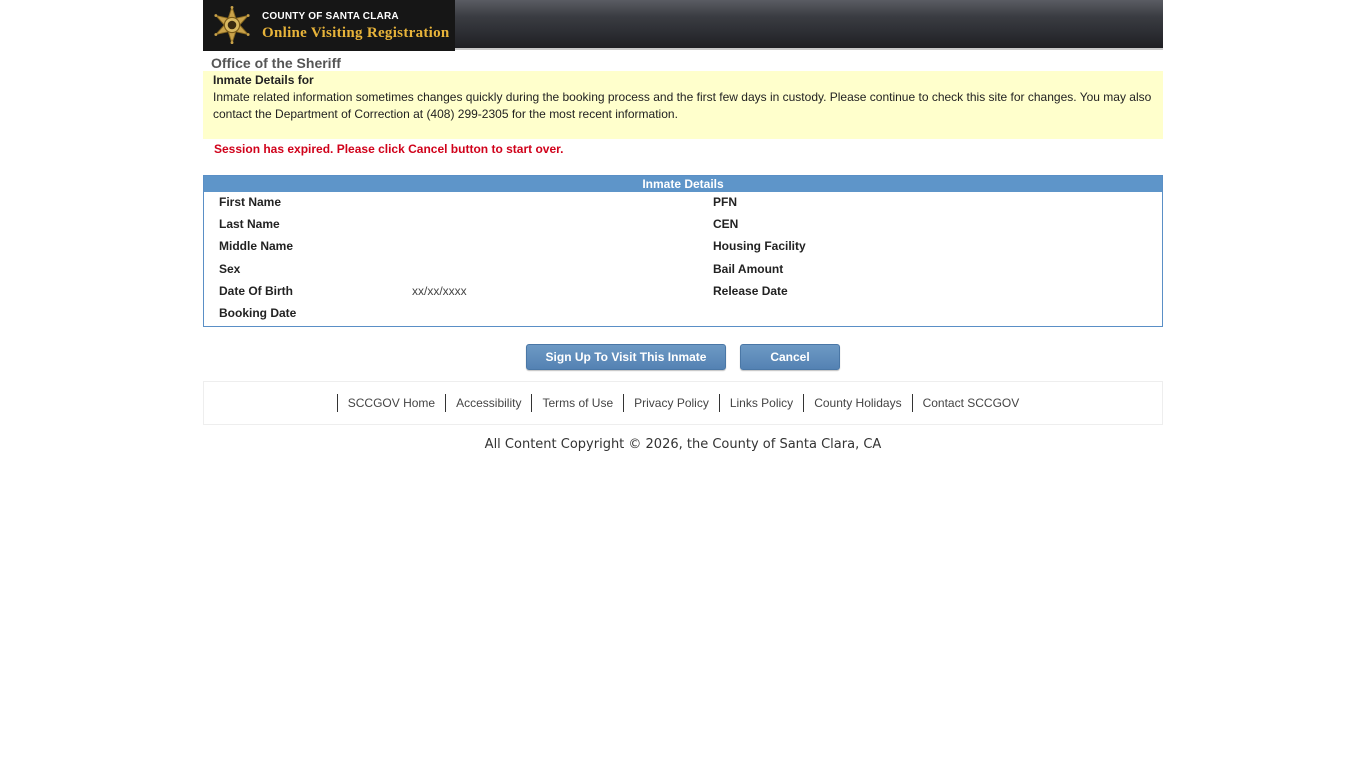 The width and height of the screenshot is (1366, 768). Describe the element at coordinates (748, 269) in the screenshot. I see `bail-amount-label: Bail Amount` at that location.